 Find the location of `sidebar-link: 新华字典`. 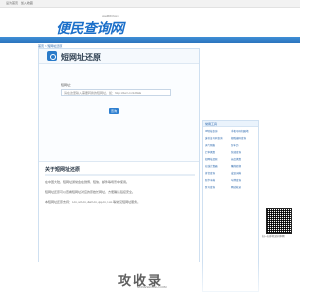

sidebar-link: 新华字典 is located at coordinates (217, 180).